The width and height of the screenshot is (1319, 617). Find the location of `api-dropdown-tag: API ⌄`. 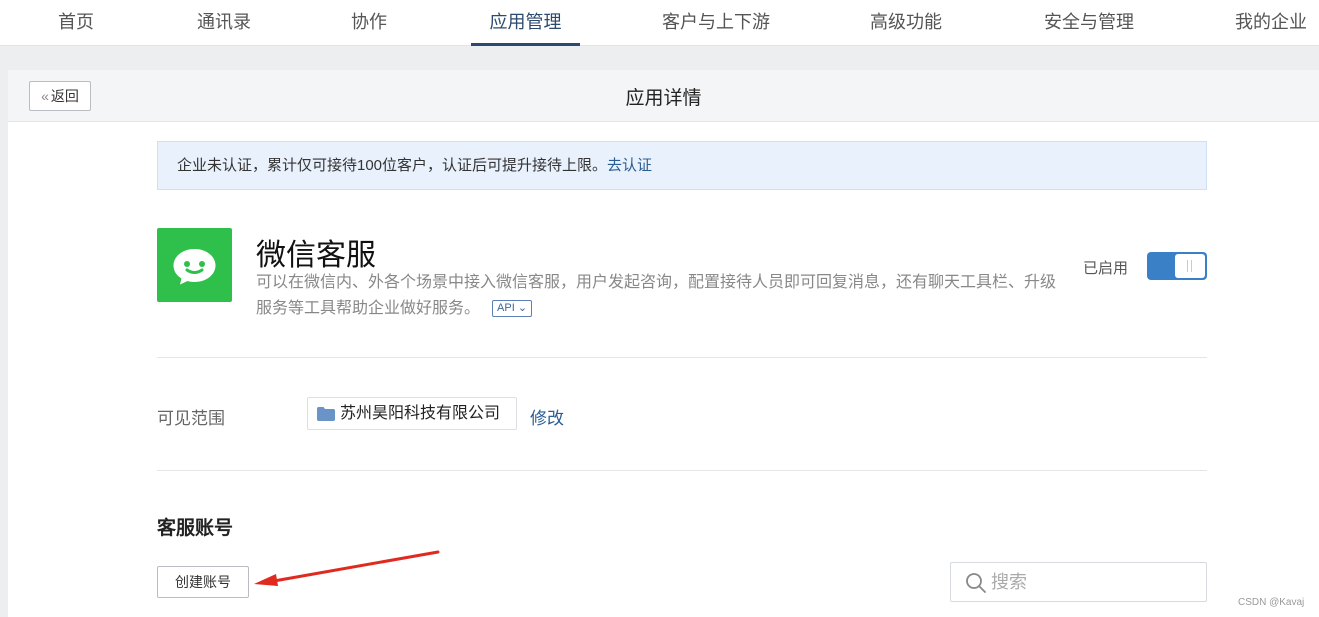

api-dropdown-tag: API ⌄ is located at coordinates (512, 308).